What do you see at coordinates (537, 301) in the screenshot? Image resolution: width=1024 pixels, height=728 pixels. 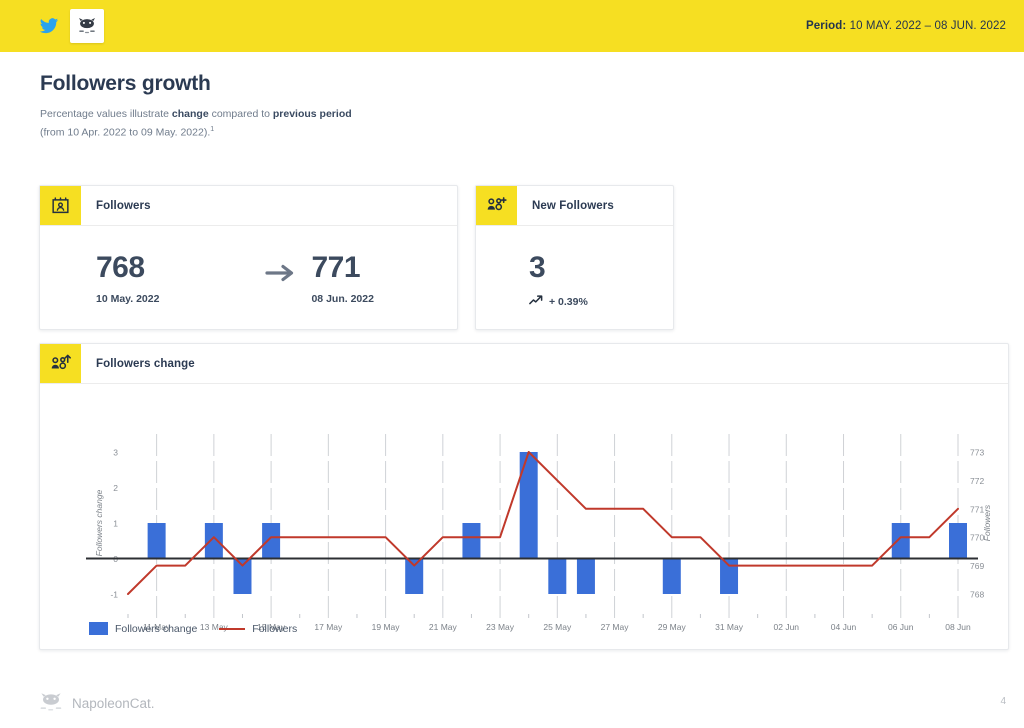 I see `trend-up-arrow-icon` at bounding box center [537, 301].